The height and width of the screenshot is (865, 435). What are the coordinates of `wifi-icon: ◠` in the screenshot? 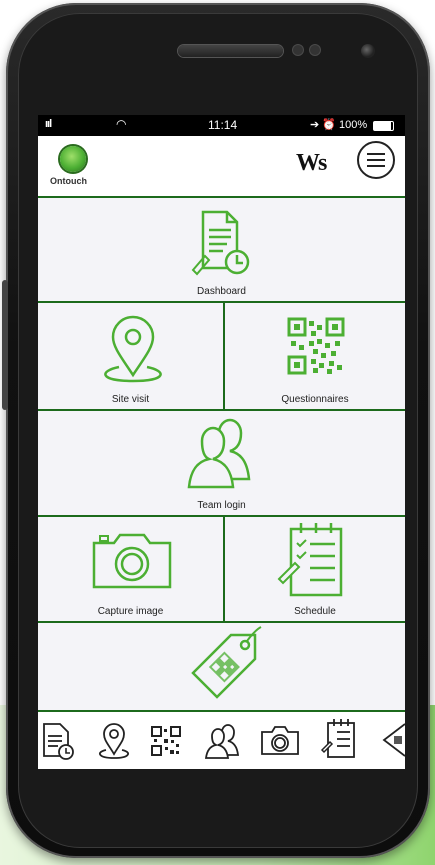 It's located at (121, 124).